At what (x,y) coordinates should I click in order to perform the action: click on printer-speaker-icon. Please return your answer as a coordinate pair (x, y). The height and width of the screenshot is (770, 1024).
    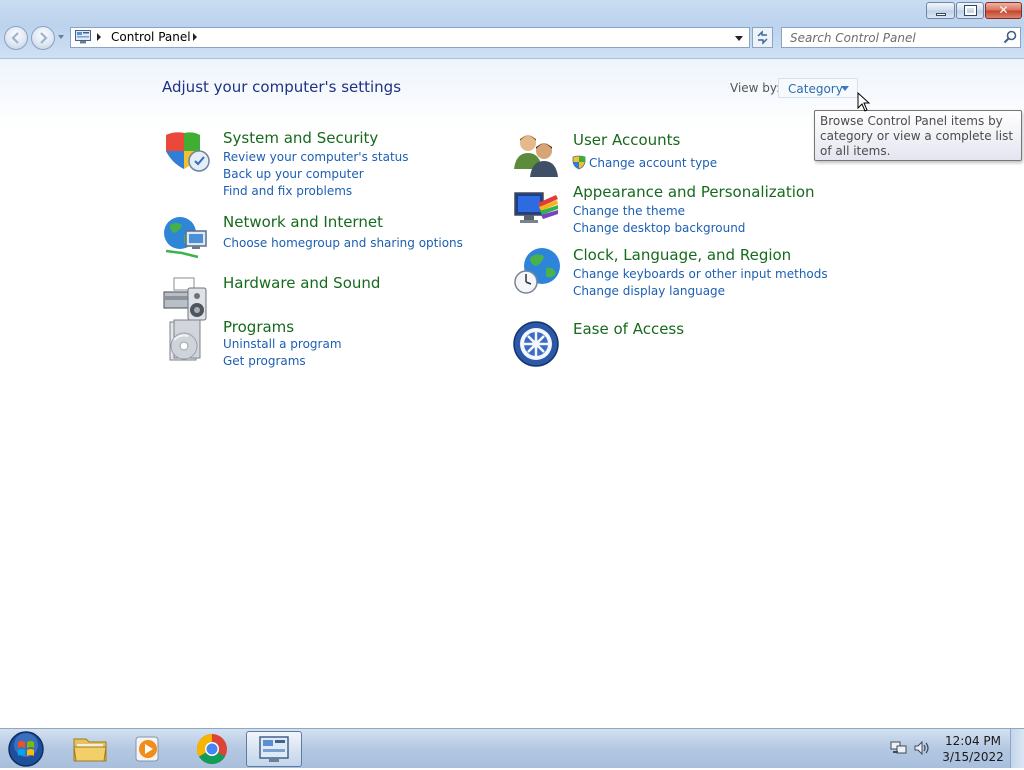
    Looking at the image, I should click on (186, 298).